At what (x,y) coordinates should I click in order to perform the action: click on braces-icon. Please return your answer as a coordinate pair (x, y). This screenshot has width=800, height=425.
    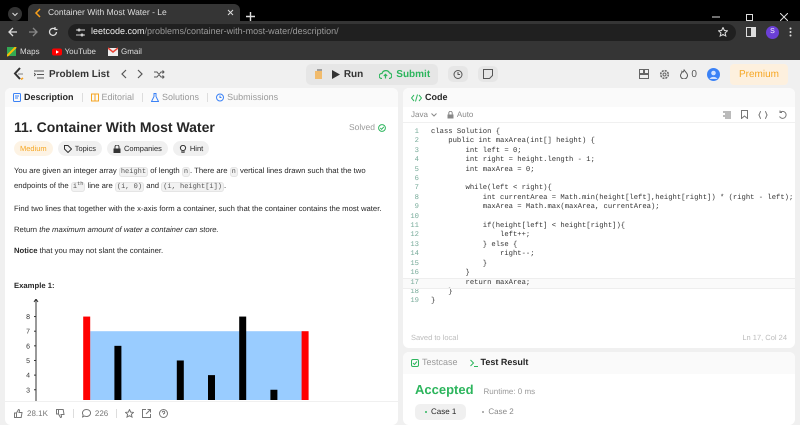
    Looking at the image, I should click on (763, 114).